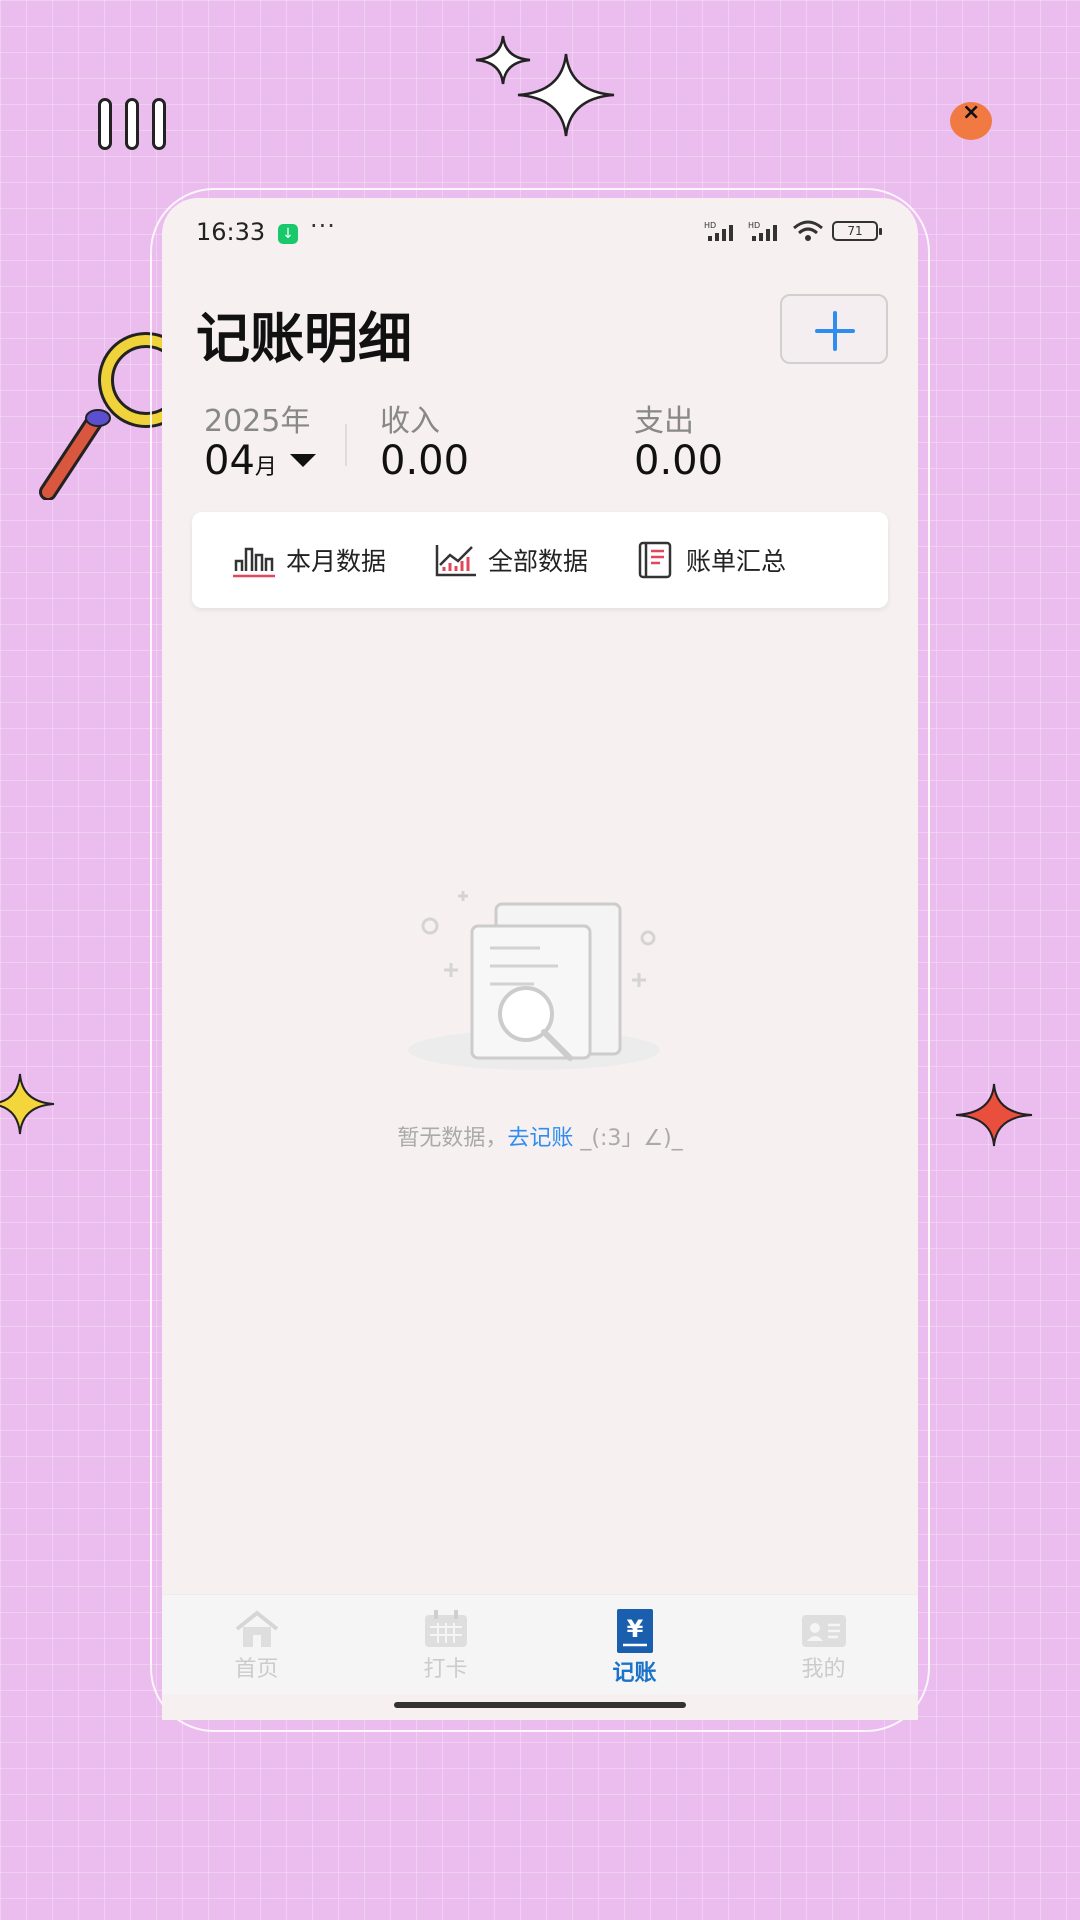 The image size is (1080, 1920). I want to click on expense-label: 支出, so click(664, 421).